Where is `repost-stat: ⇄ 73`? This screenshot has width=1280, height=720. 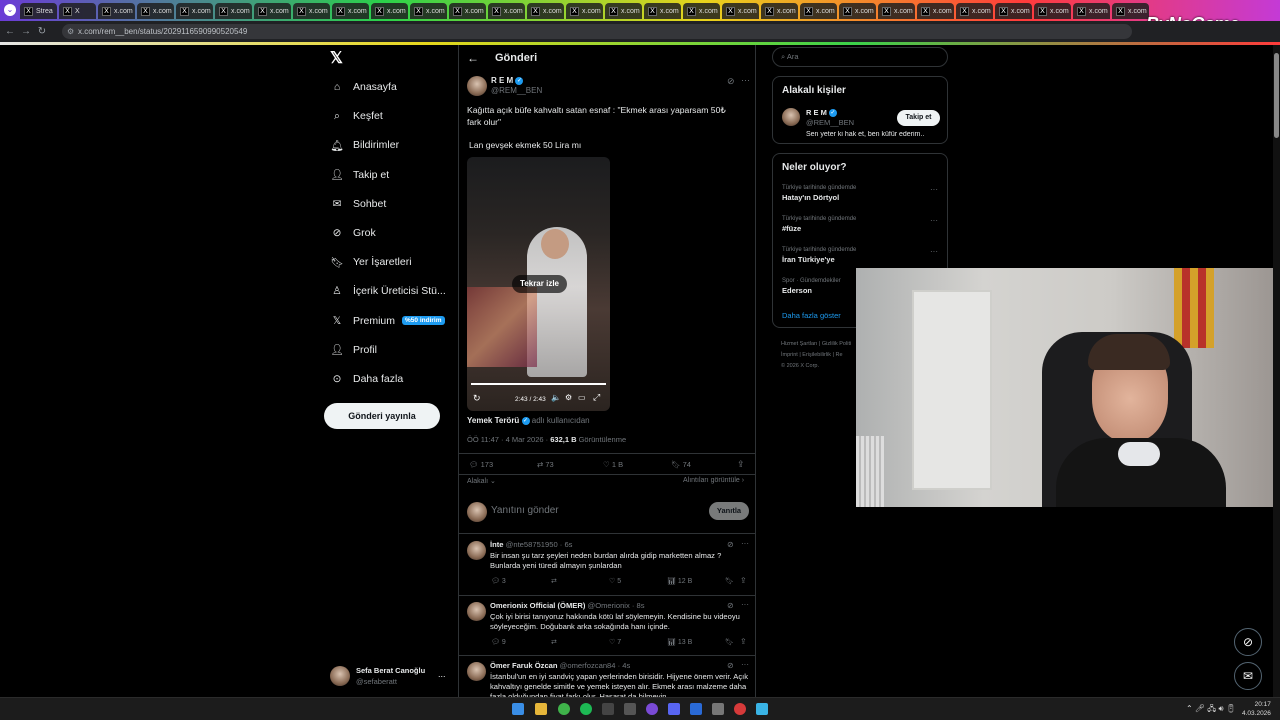 repost-stat: ⇄ 73 is located at coordinates (545, 464).